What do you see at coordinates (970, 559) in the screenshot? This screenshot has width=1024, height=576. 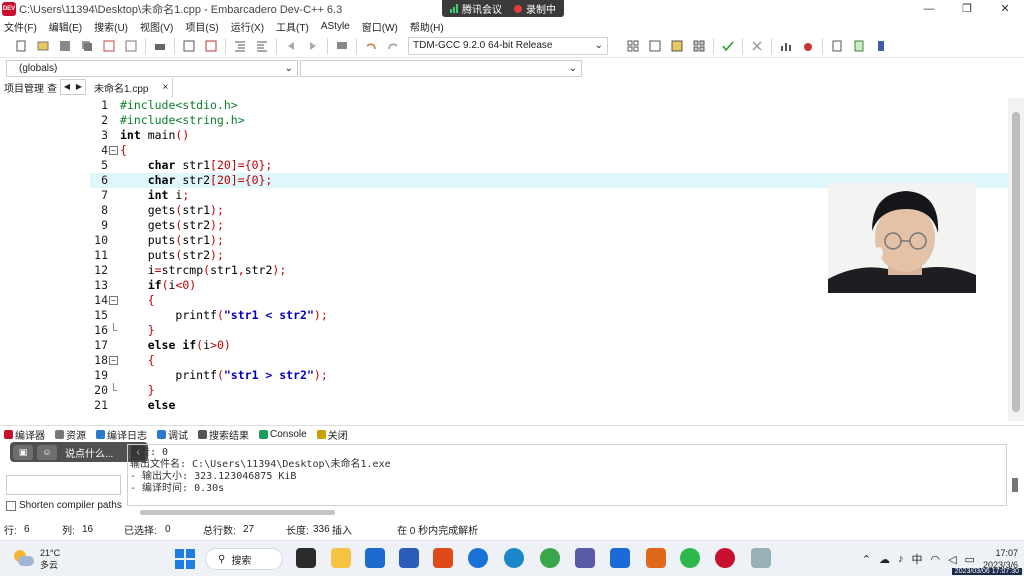 I see `battery-icon: ▭` at bounding box center [970, 559].